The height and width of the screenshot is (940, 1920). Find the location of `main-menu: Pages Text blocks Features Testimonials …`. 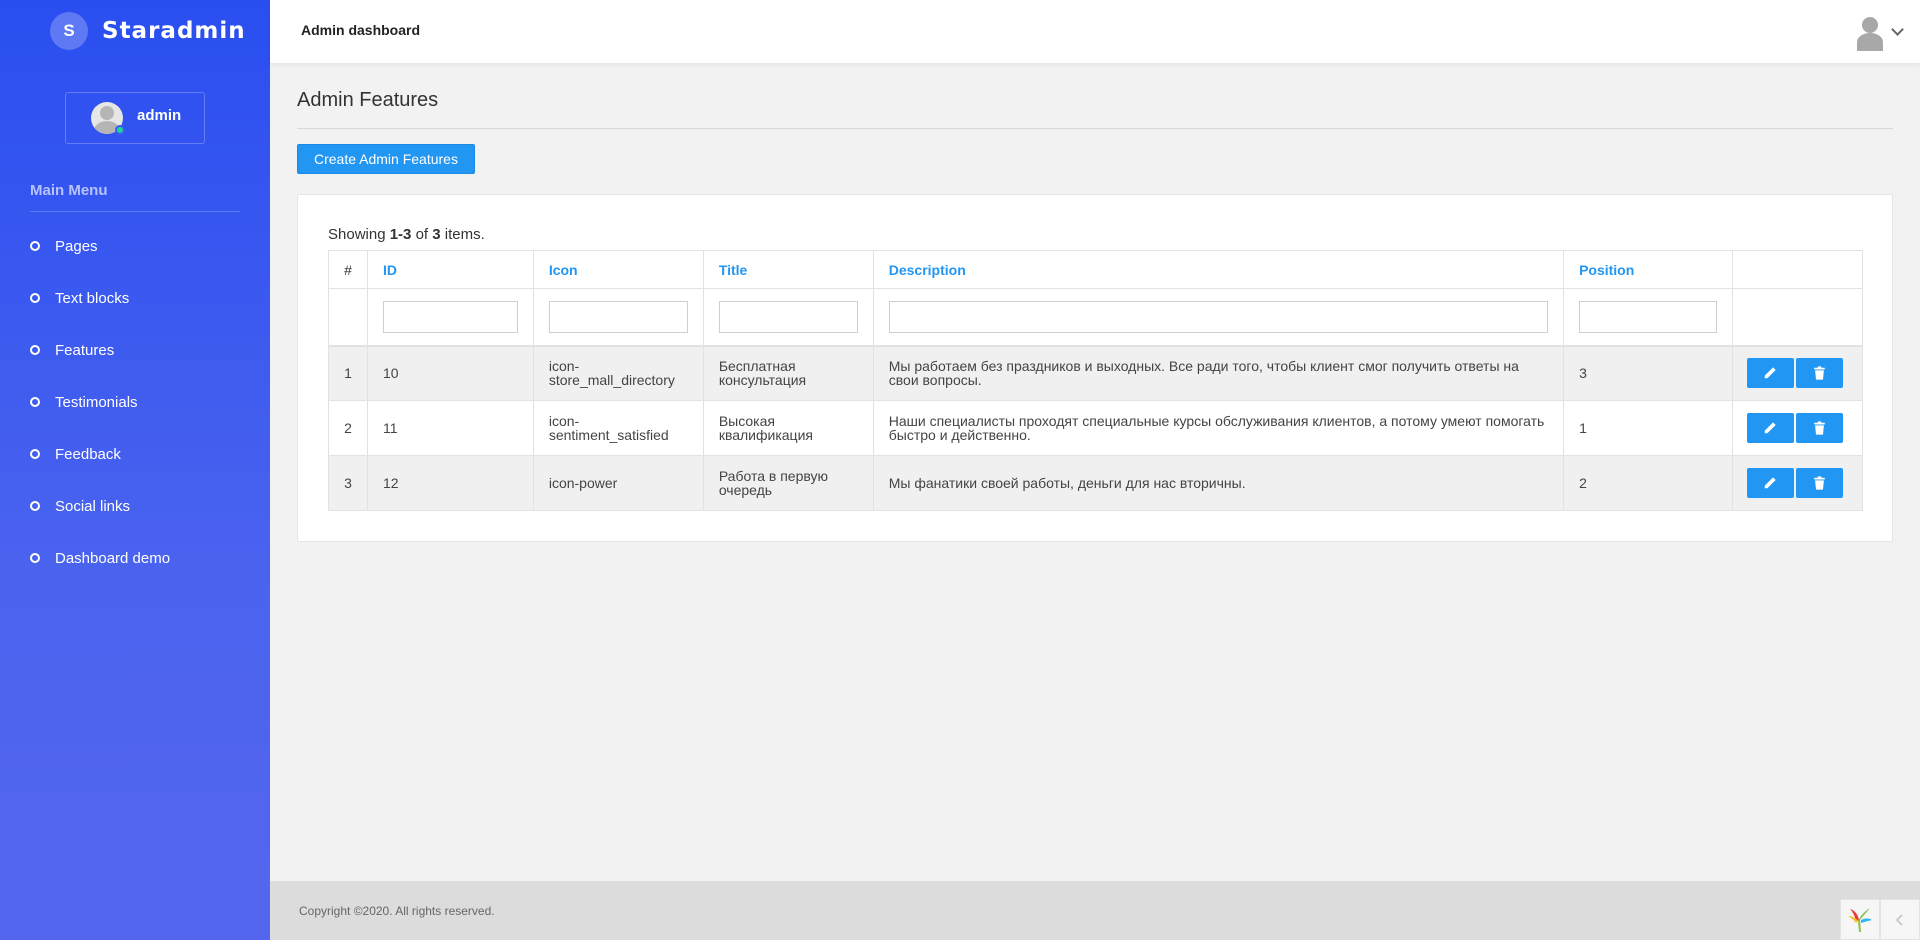

main-menu: Pages Text blocks Features Testimonials … is located at coordinates (135, 402).